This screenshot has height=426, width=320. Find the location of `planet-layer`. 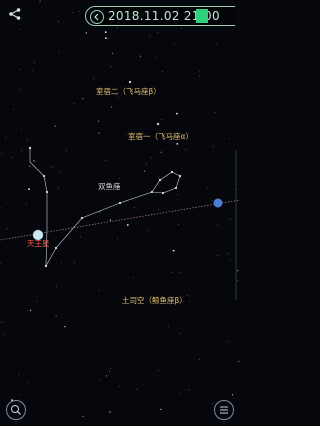

planet-layer is located at coordinates (127, 219).